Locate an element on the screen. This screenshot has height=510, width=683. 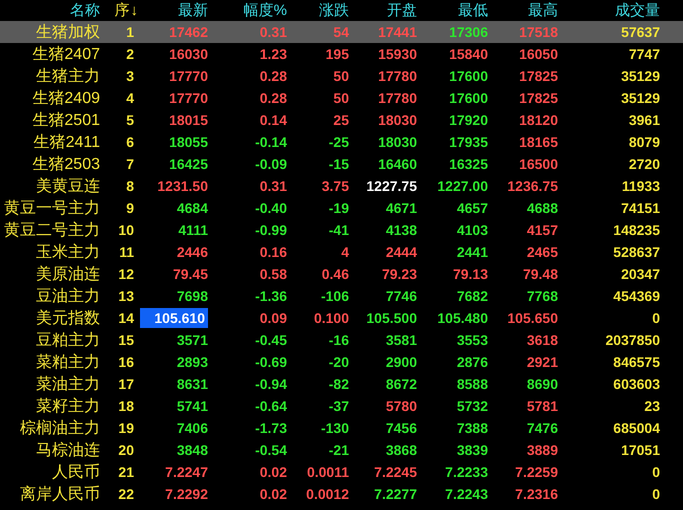
table-row: 菜油主力 17 8631 -0.94 -82 8672 8588 8690 603603 is located at coordinates (341, 384).